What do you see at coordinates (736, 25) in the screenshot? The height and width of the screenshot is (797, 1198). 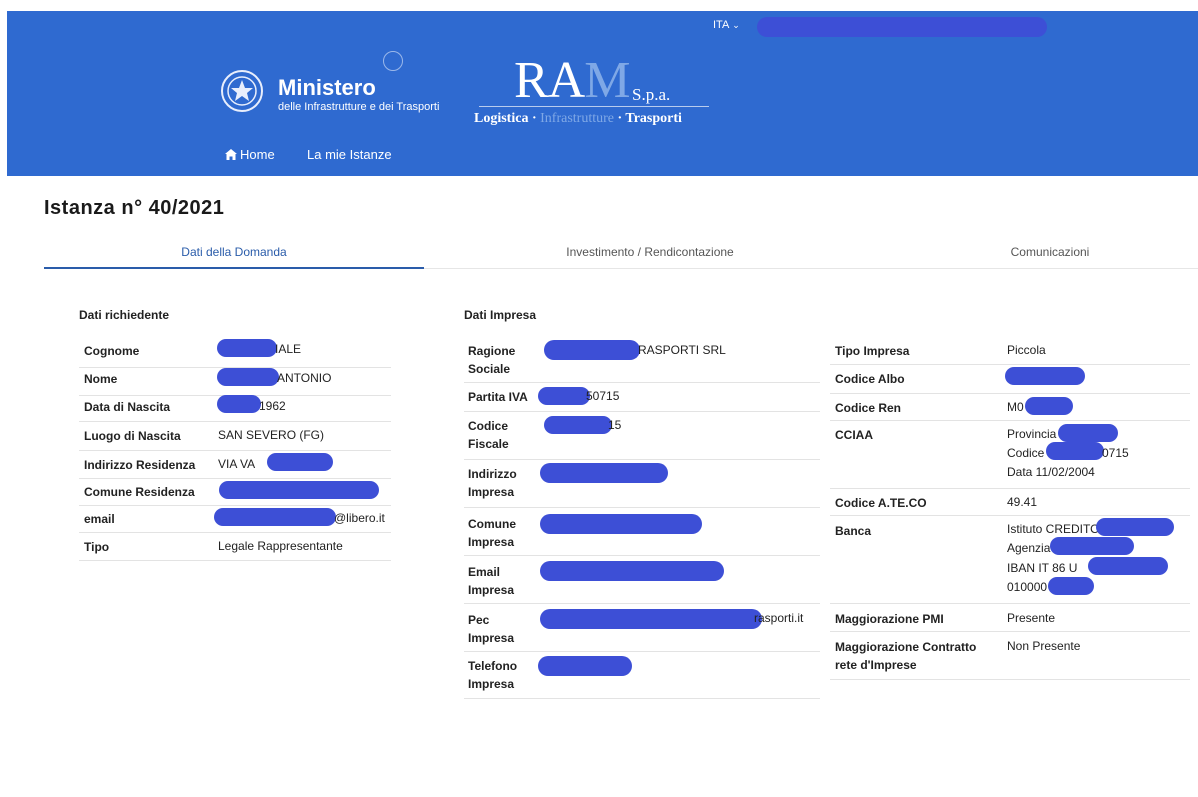 I see `chevron-down-icon: ⌄` at bounding box center [736, 25].